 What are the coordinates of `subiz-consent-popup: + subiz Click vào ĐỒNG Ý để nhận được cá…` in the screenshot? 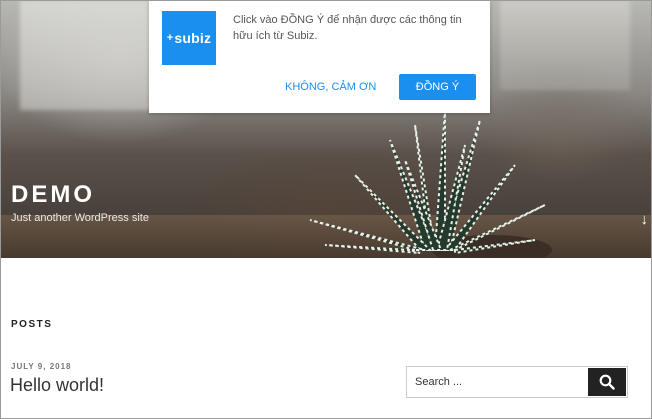 It's located at (319, 56).